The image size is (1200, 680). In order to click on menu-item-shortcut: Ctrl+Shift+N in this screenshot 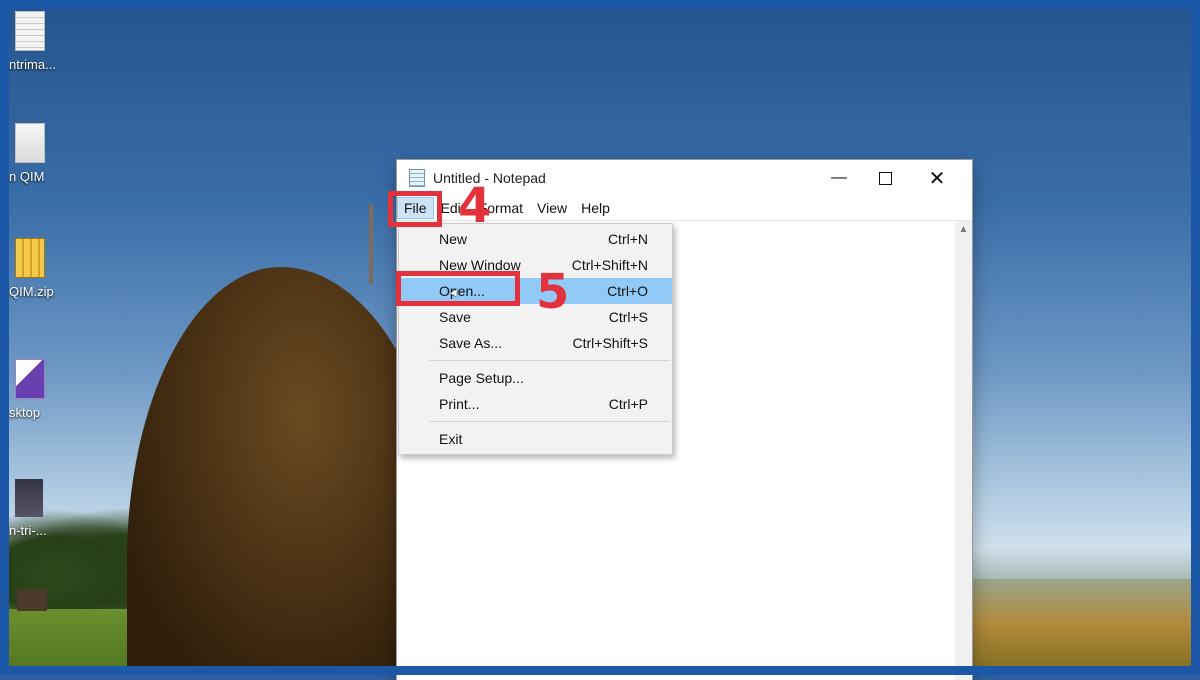, I will do `click(609, 265)`.